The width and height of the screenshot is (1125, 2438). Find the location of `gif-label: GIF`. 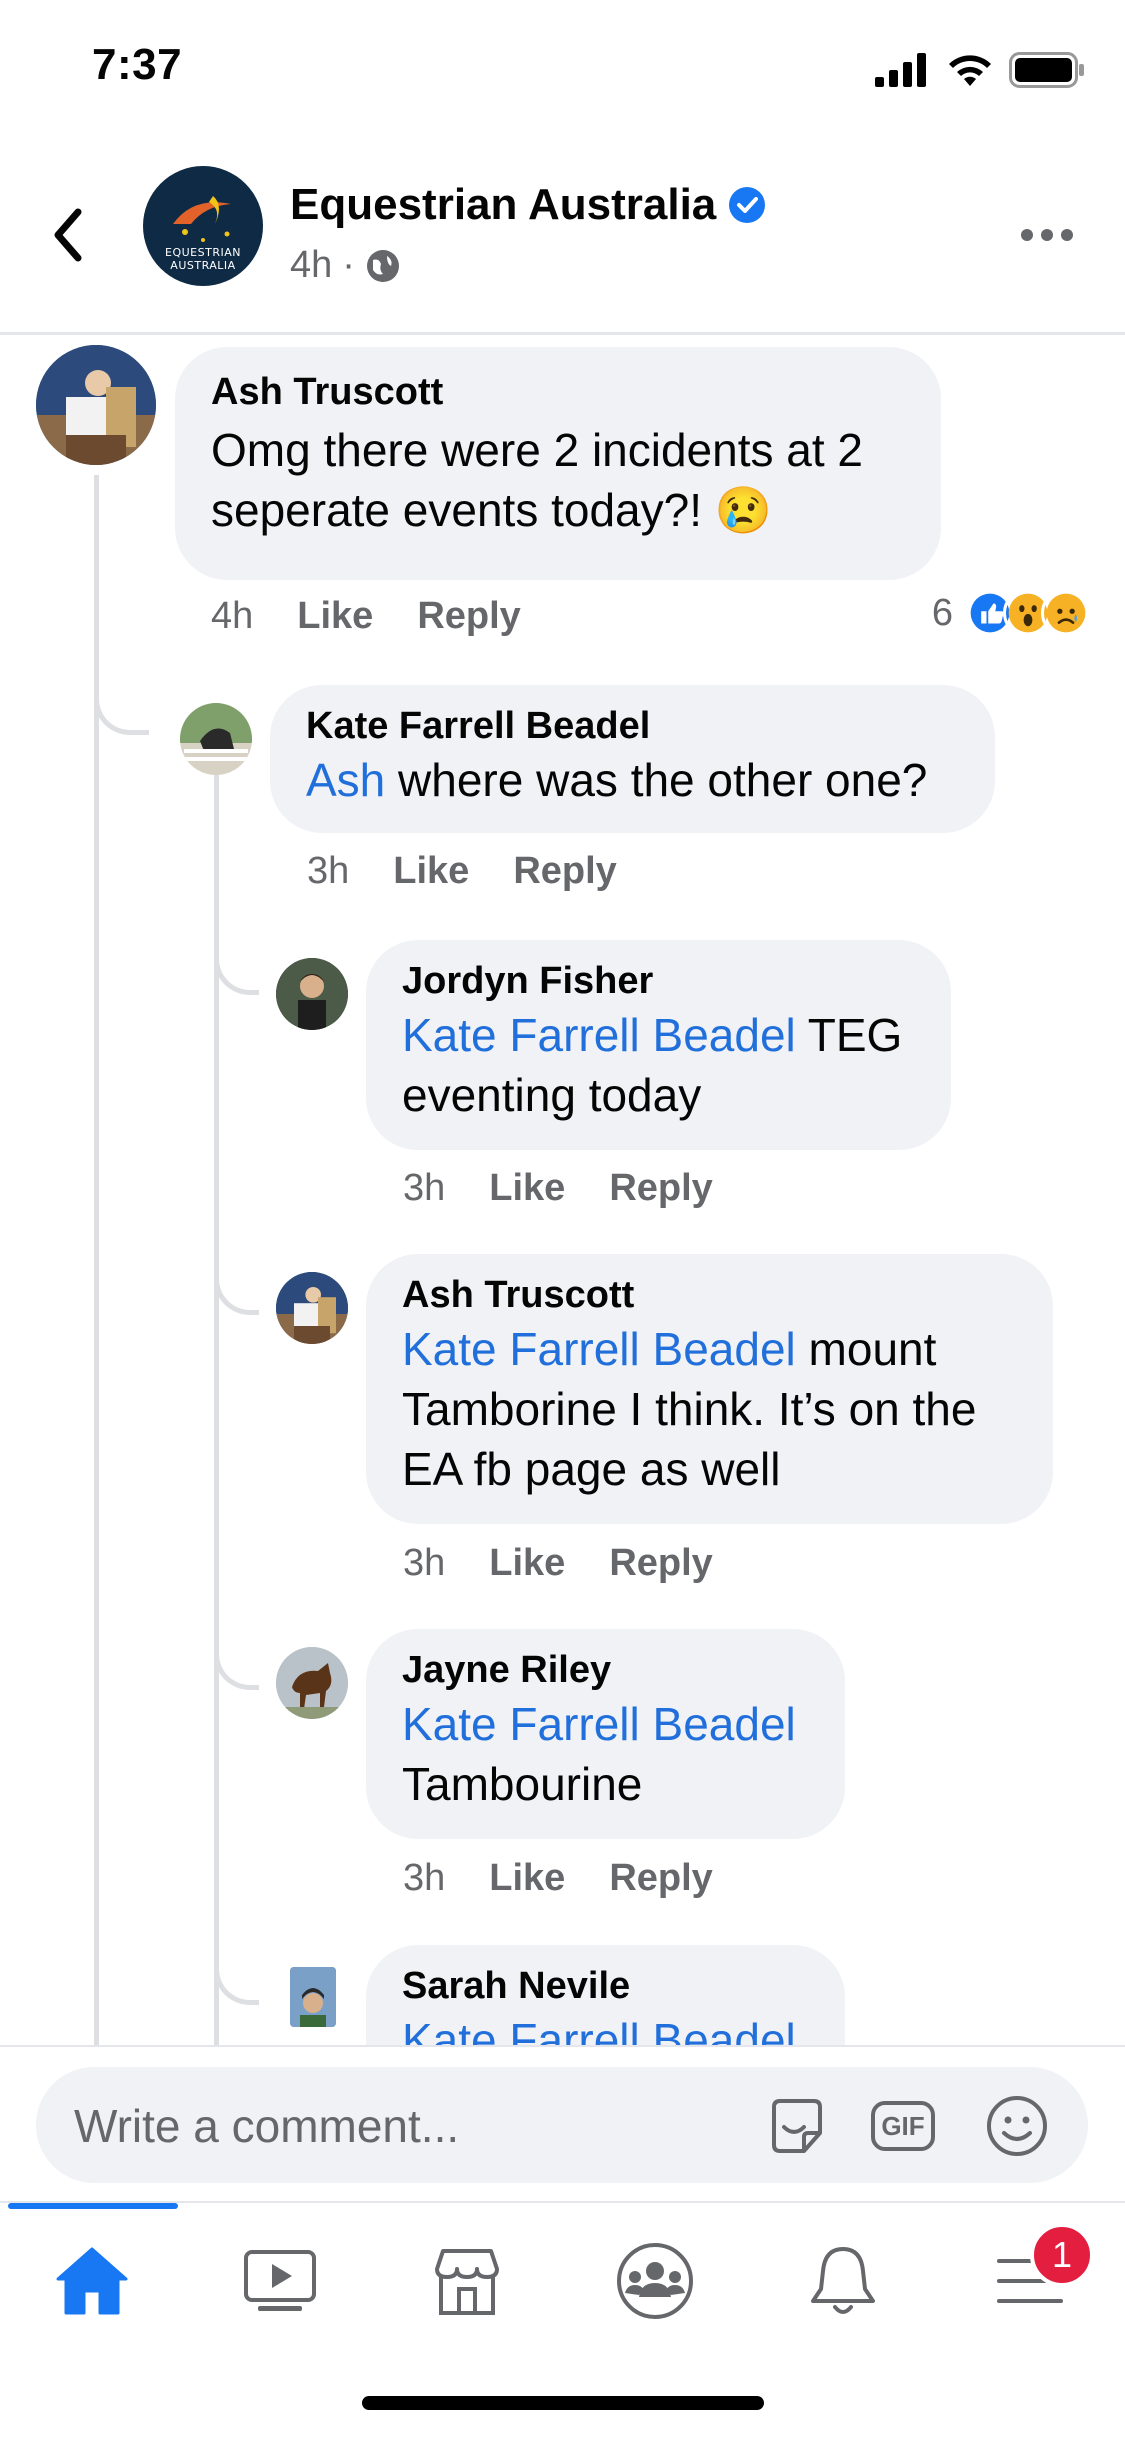

gif-label: GIF is located at coordinates (903, 2126).